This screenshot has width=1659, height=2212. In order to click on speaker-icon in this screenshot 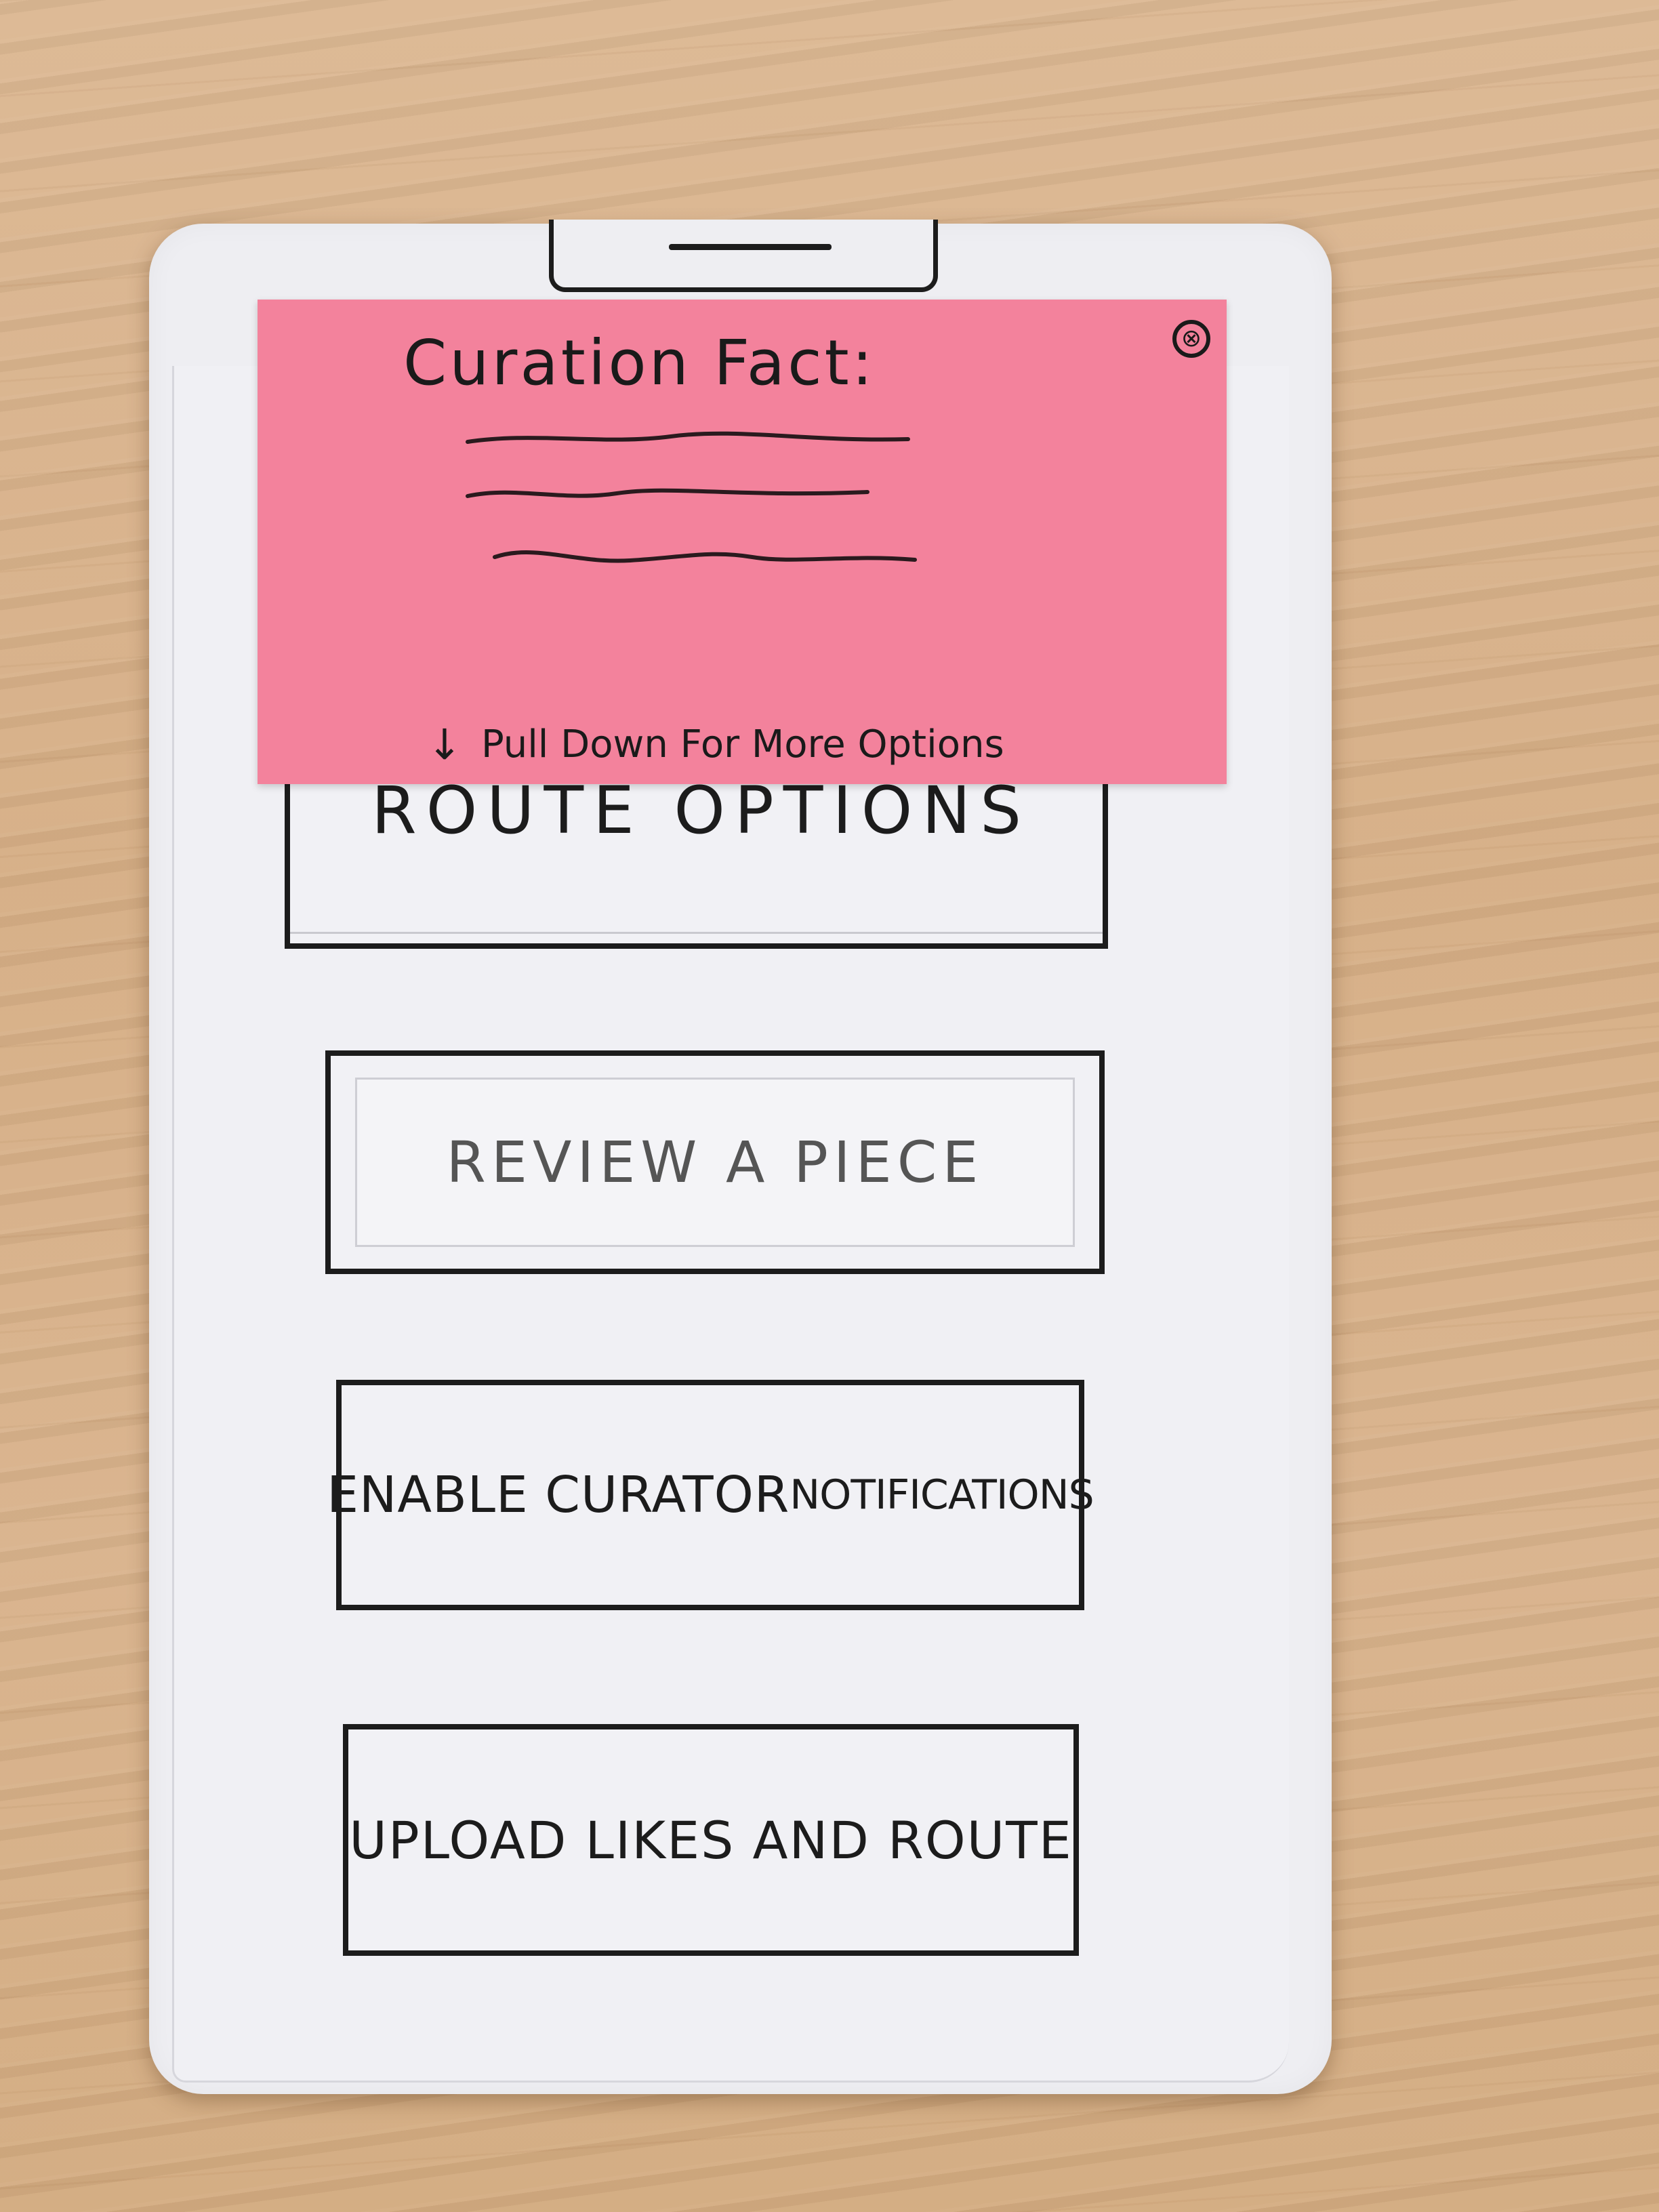, I will do `click(750, 247)`.